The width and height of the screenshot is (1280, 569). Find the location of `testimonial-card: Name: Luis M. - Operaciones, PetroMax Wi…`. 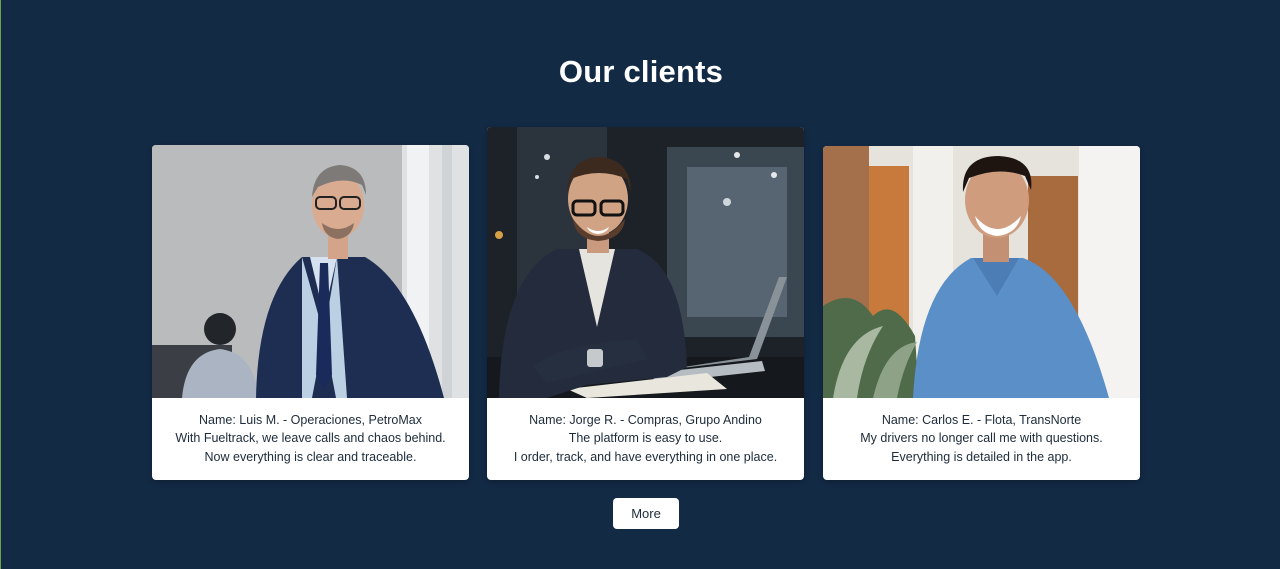

testimonial-card: Name: Luis M. - Operaciones, PetroMax Wi… is located at coordinates (310, 312).